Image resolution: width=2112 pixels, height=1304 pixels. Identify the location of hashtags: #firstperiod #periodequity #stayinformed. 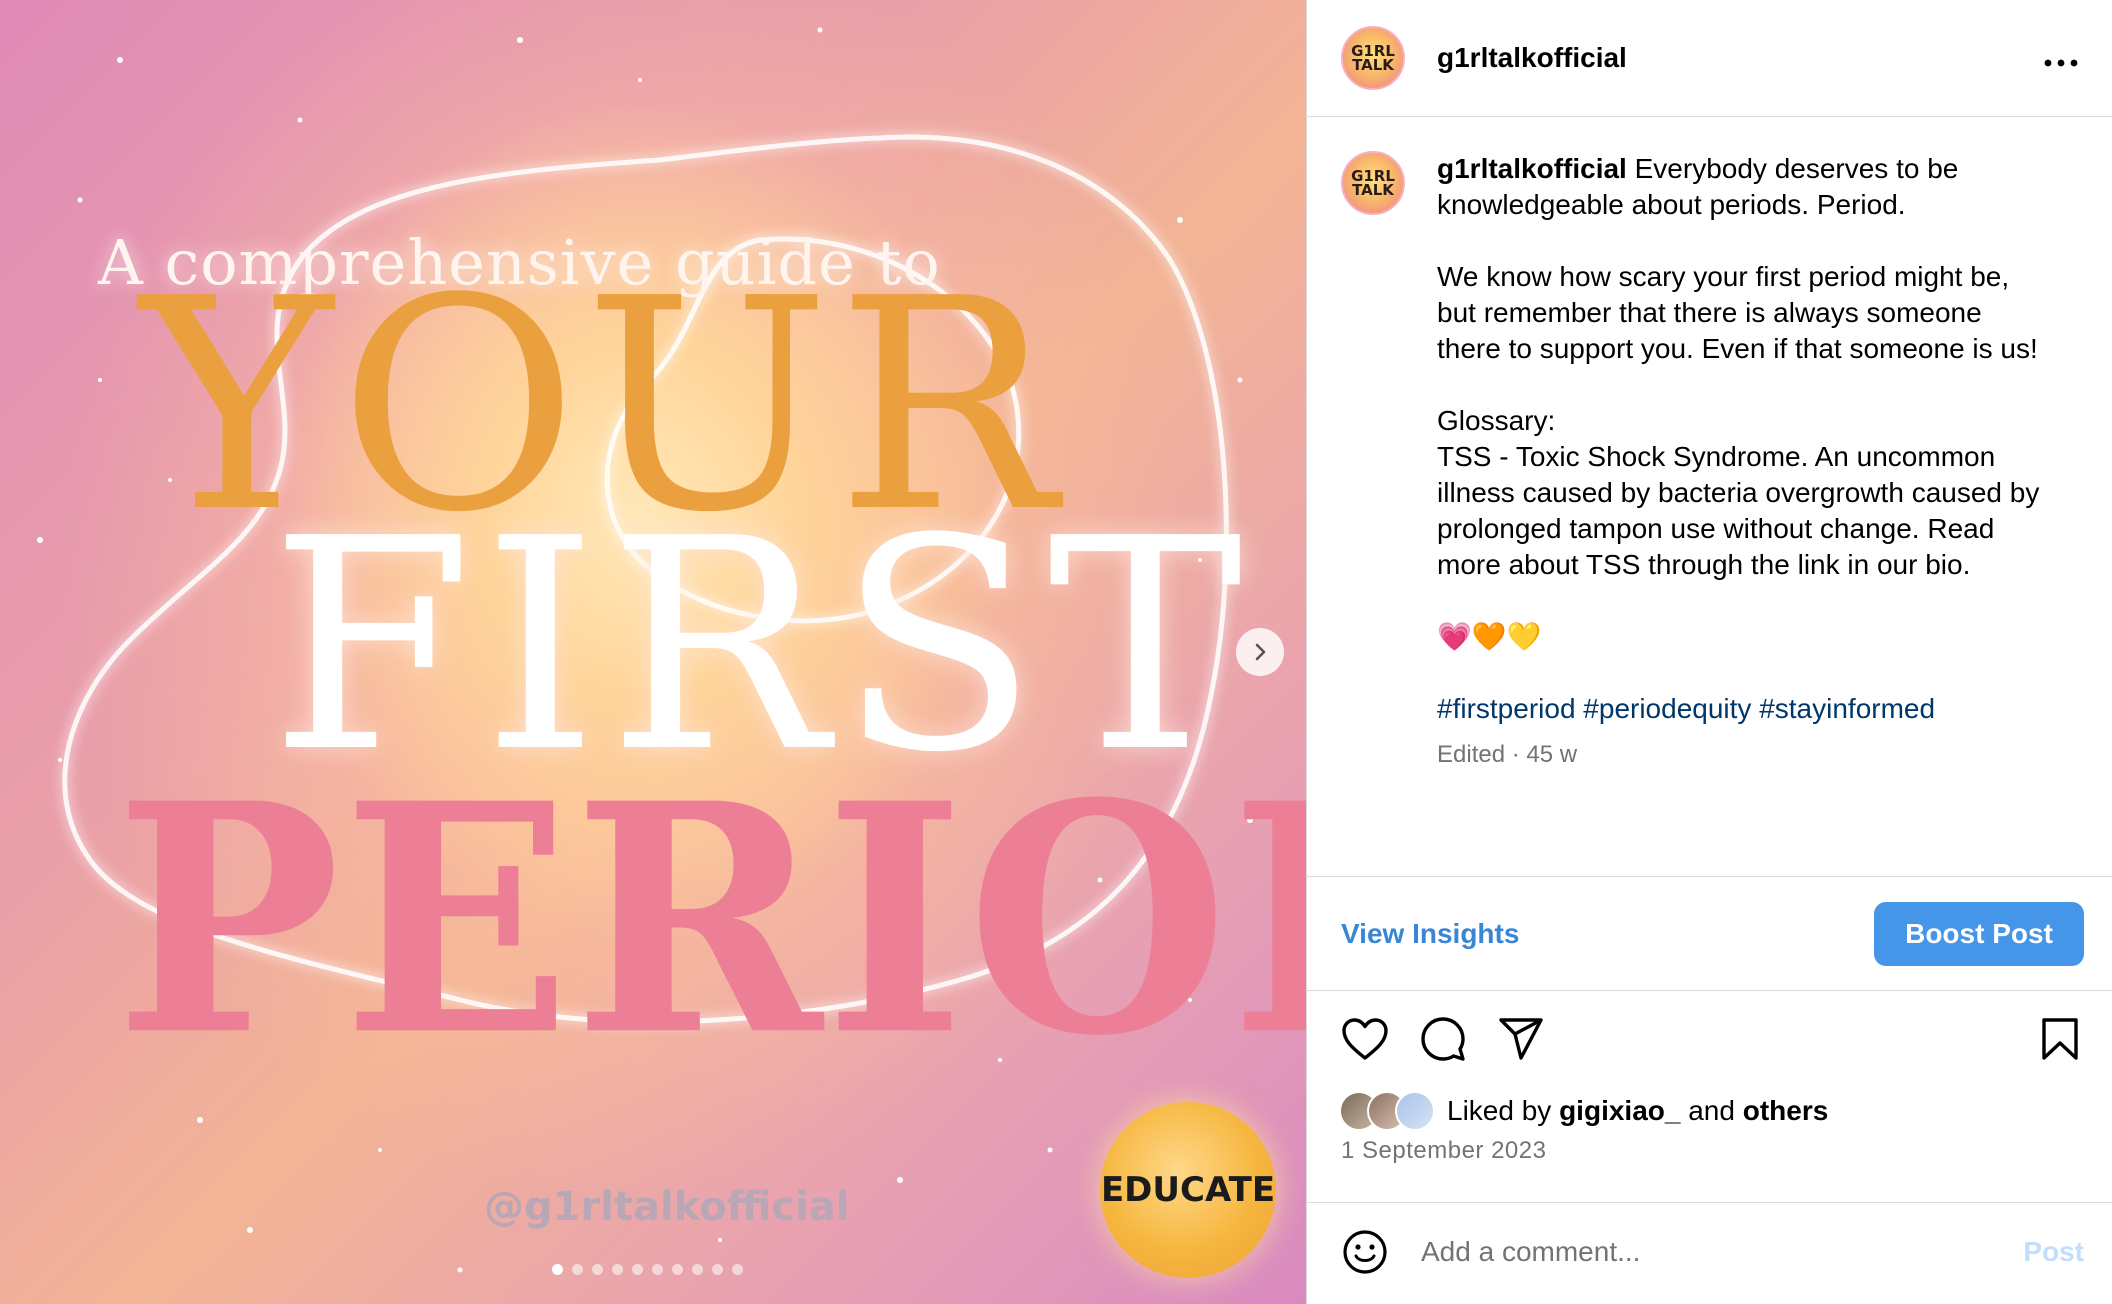
(1743, 709).